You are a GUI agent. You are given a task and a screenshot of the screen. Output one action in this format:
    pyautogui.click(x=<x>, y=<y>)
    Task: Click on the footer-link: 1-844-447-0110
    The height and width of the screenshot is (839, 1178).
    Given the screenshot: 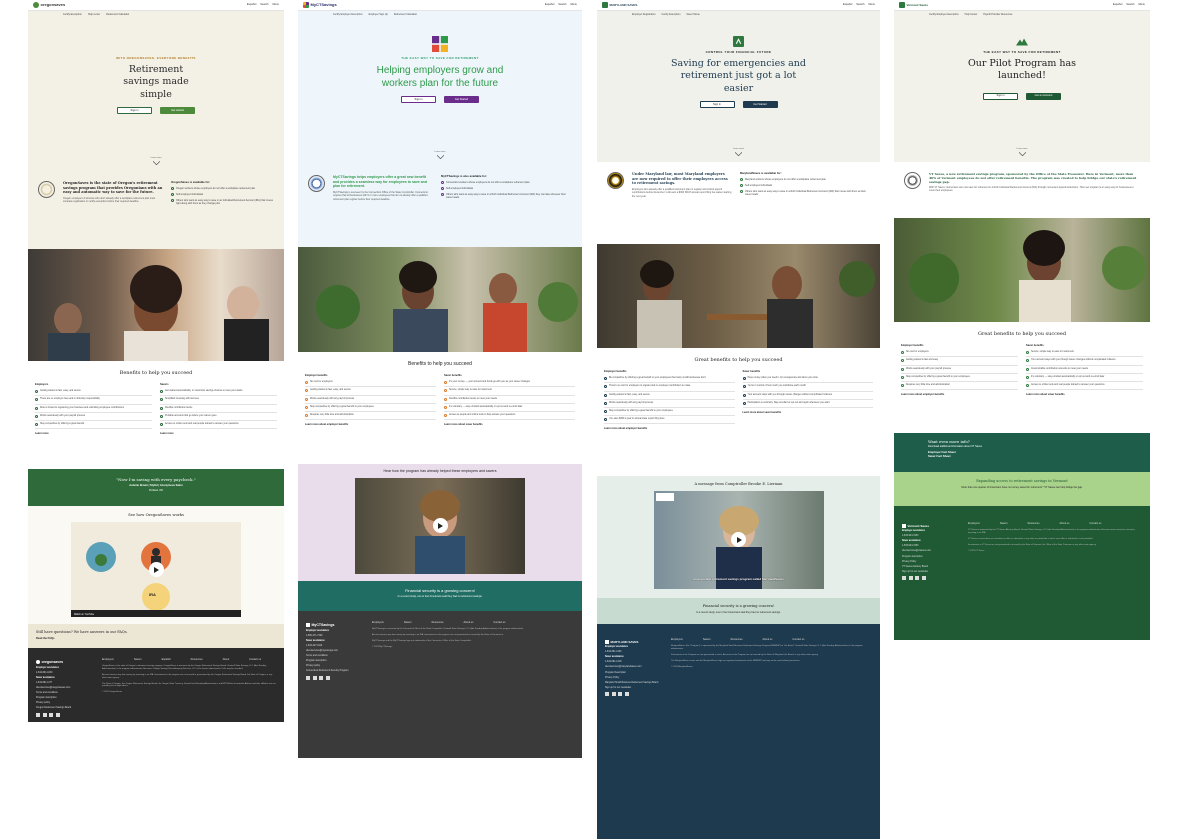 What is the action you would take?
    pyautogui.click(x=336, y=646)
    